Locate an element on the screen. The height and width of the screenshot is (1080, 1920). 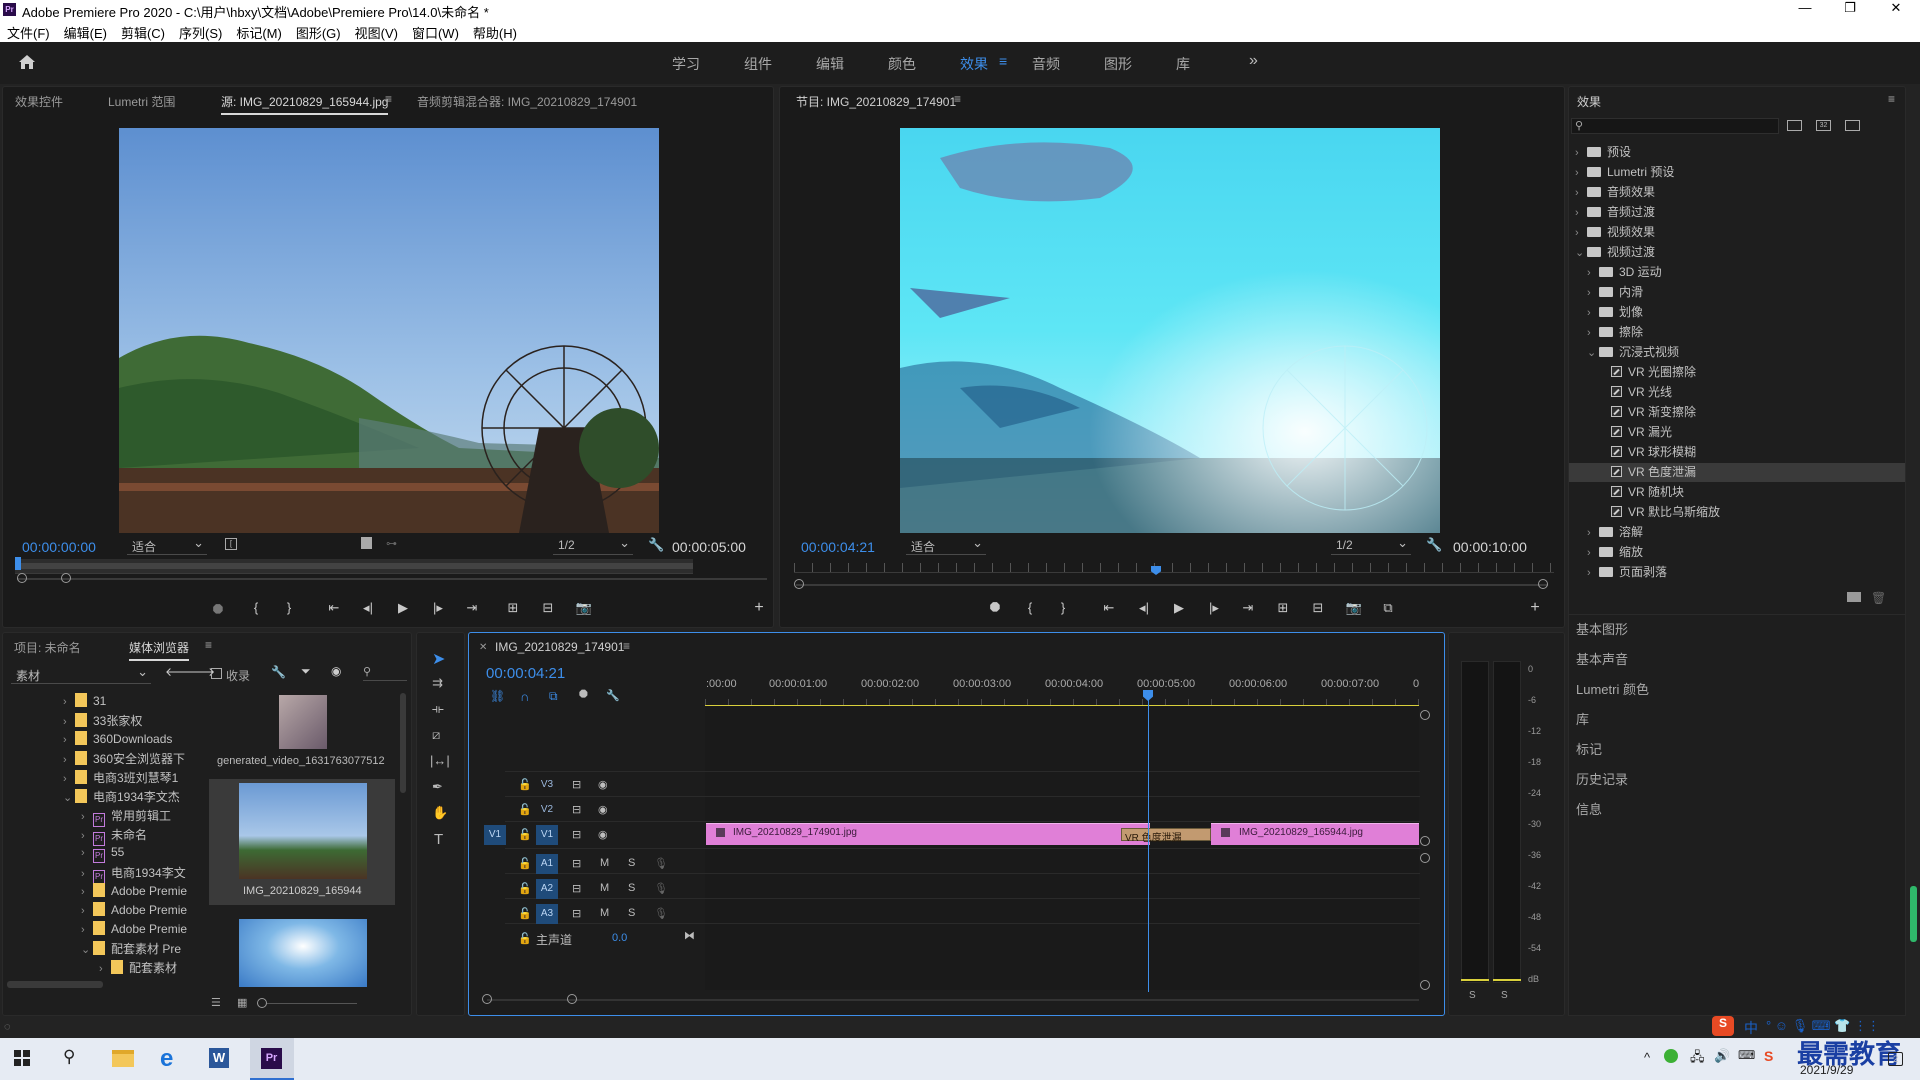
workspace-tab-color: 颜色 is located at coordinates (902, 64).